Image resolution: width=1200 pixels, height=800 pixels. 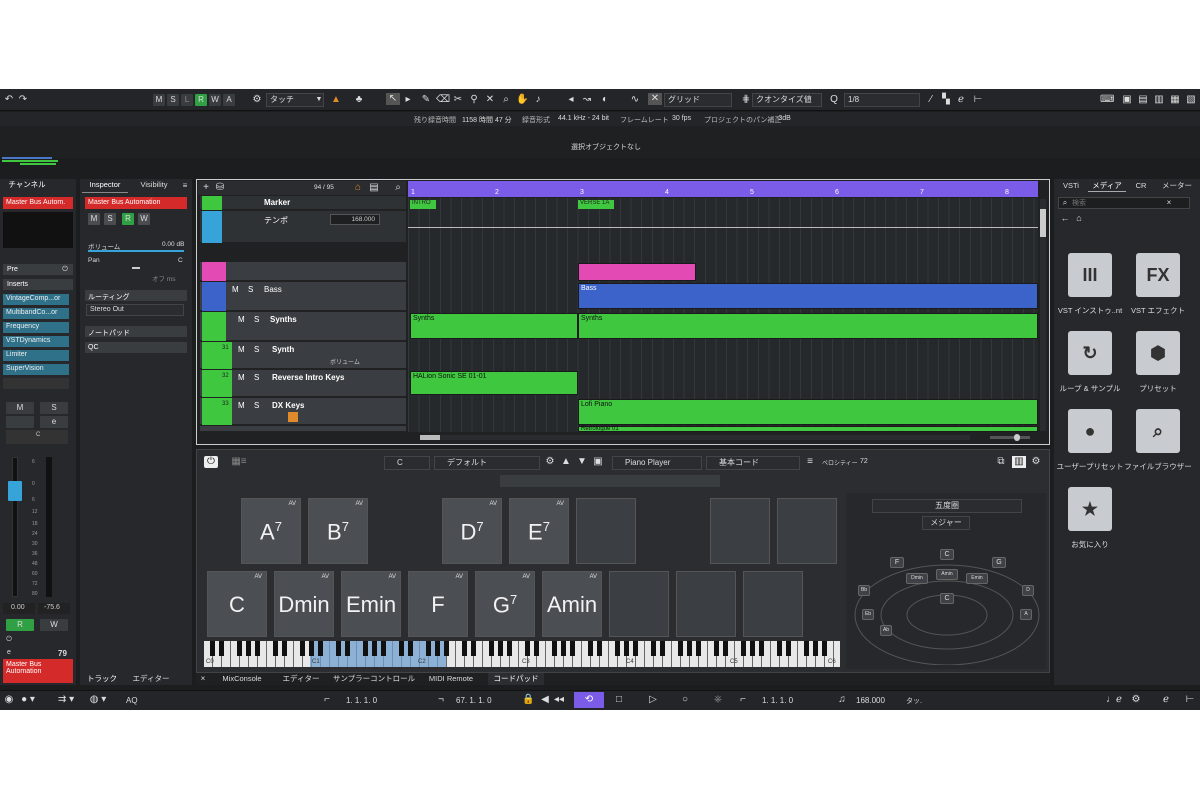 What do you see at coordinates (36, 313) in the screenshot?
I see `insert-slot: MultibandCo...or` at bounding box center [36, 313].